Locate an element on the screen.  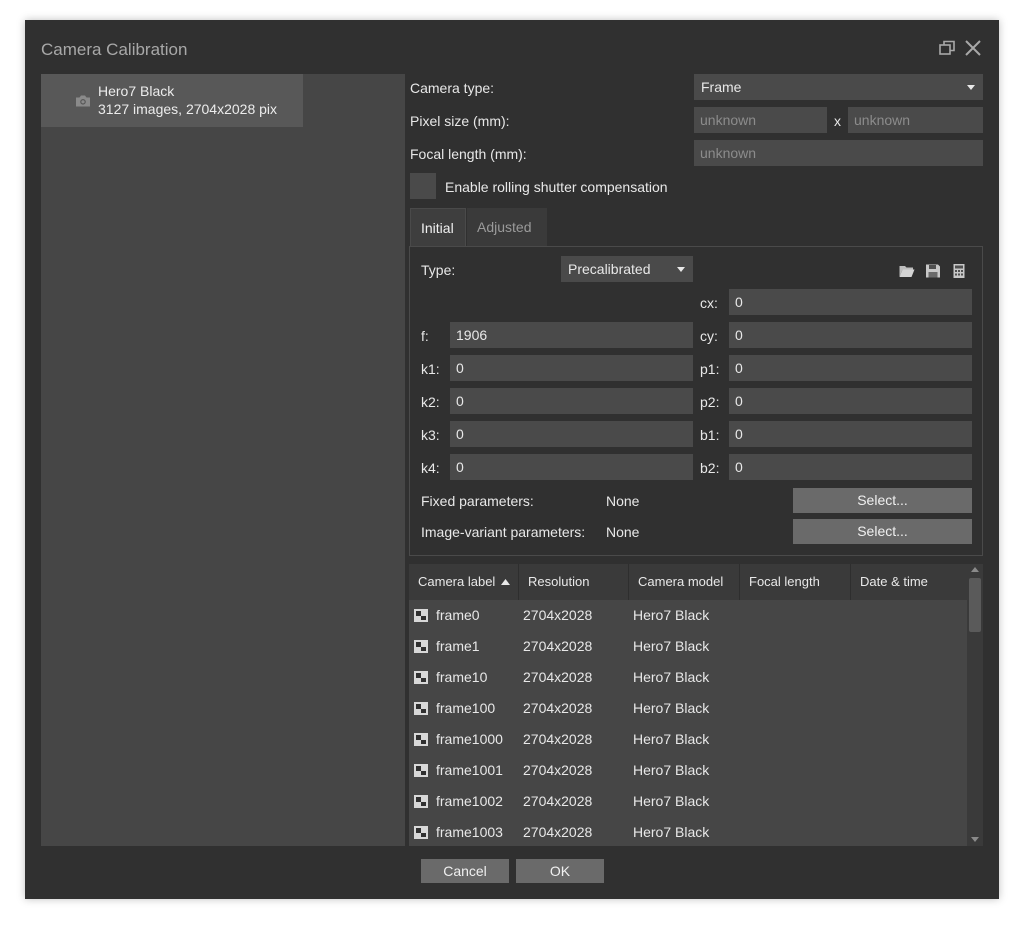
fixed-parameters-label: Fixed parameters: is located at coordinates (477, 501).